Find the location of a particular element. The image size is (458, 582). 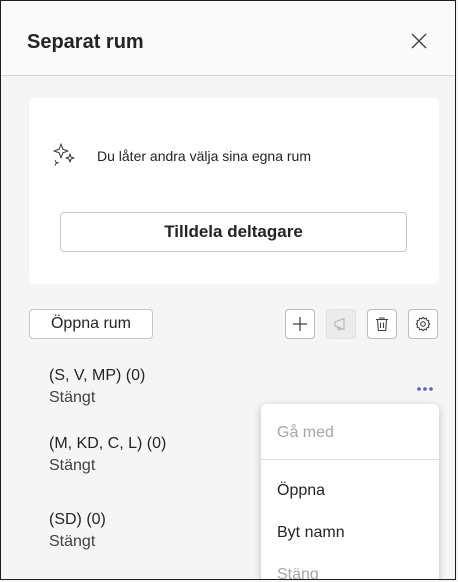

room-item: (SD) (0) Stängt is located at coordinates (77, 531).